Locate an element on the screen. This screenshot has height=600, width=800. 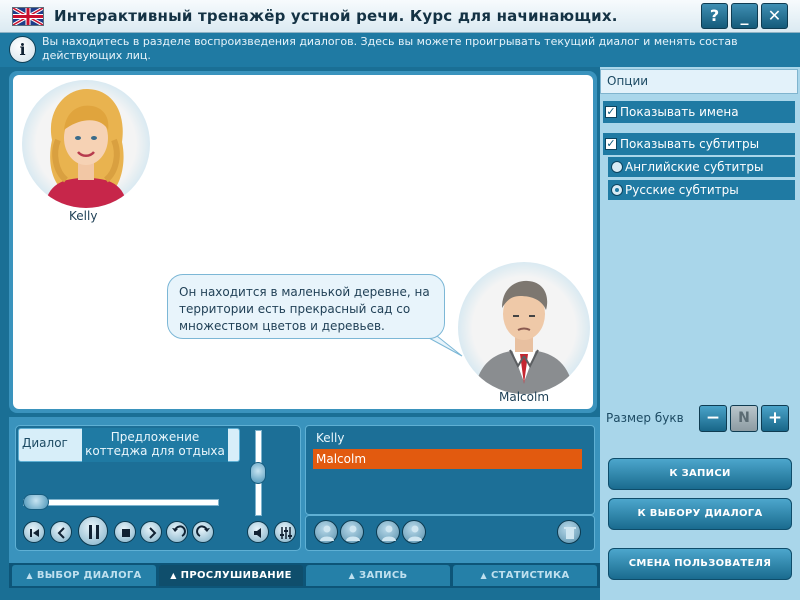
speaker-icon is located at coordinates (257, 533).